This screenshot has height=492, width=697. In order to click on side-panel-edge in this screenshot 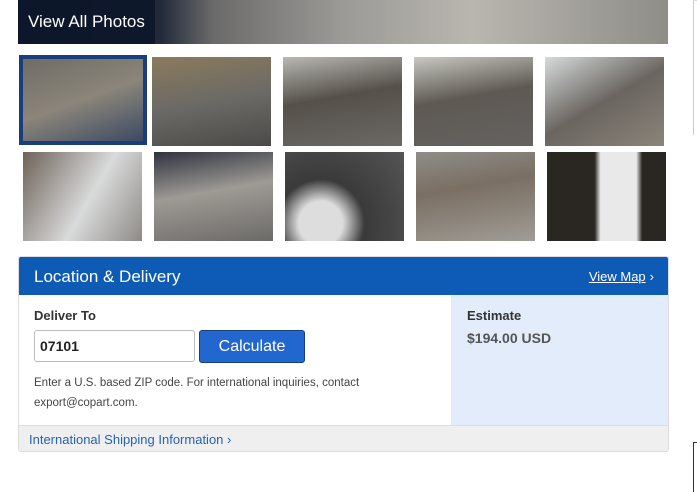, I will do `click(695, 67)`.